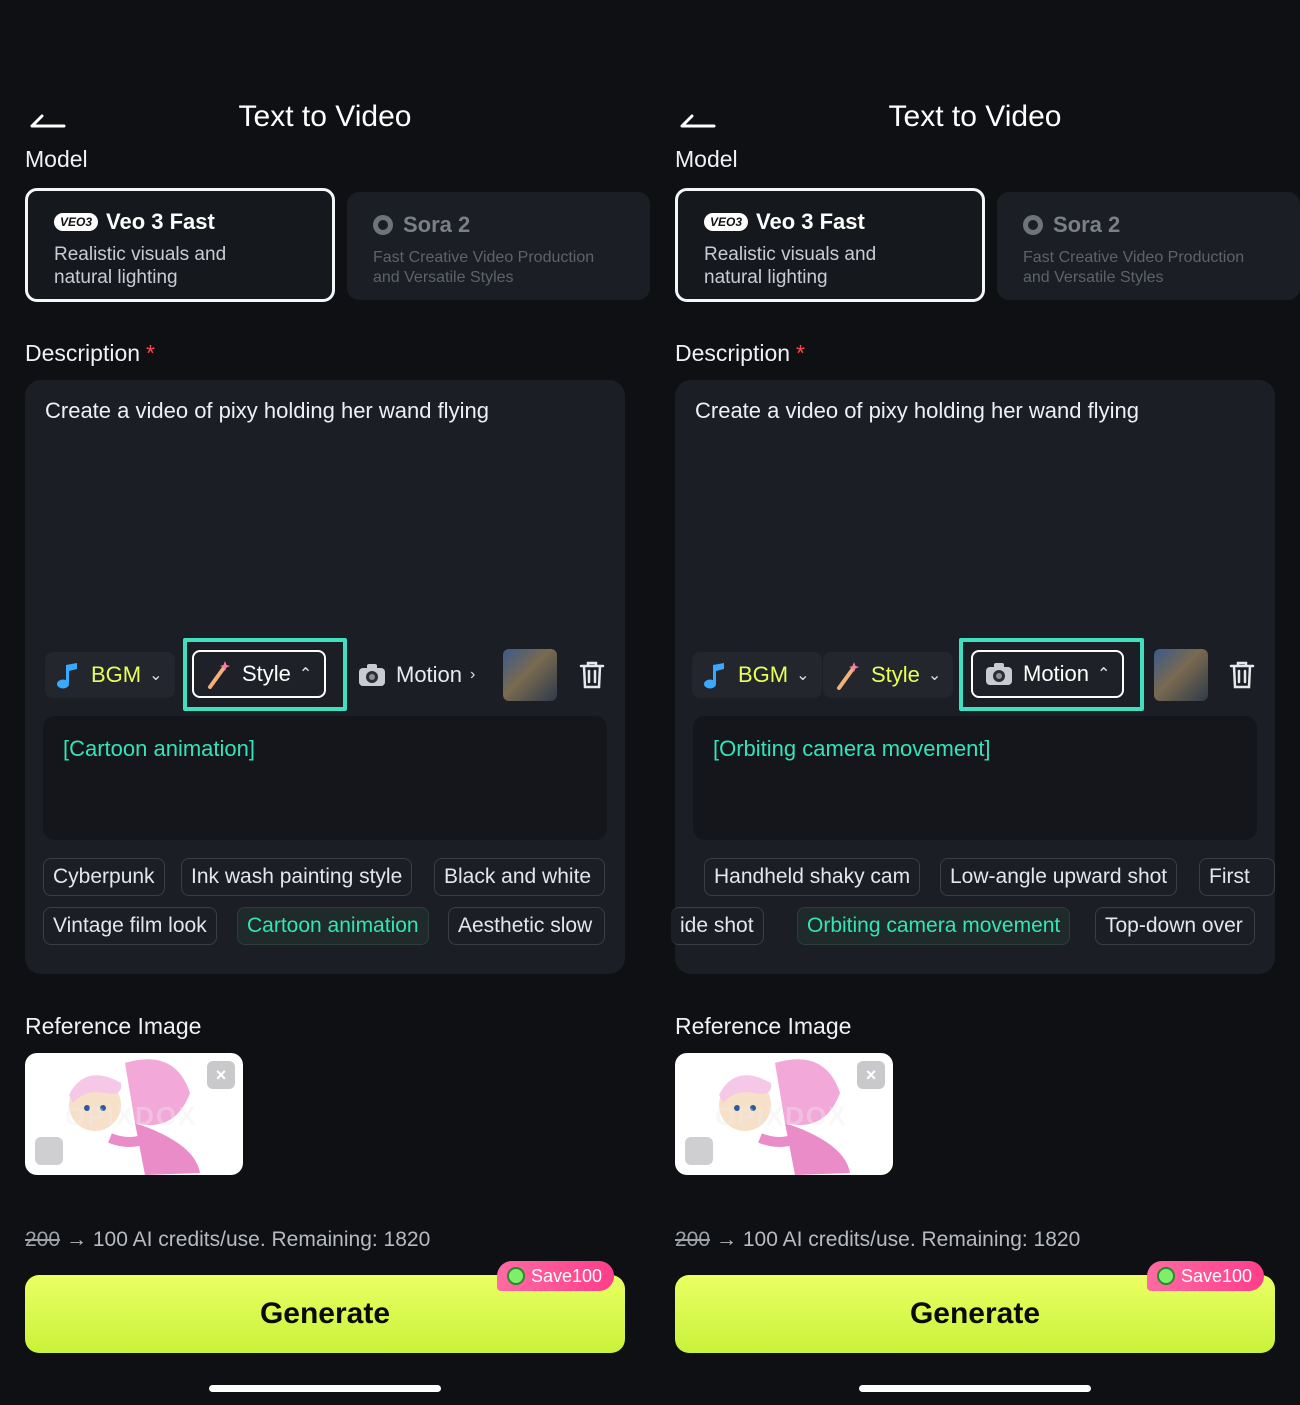  Describe the element at coordinates (473, 674) in the screenshot. I see `chevron-right-icon: ›` at that location.